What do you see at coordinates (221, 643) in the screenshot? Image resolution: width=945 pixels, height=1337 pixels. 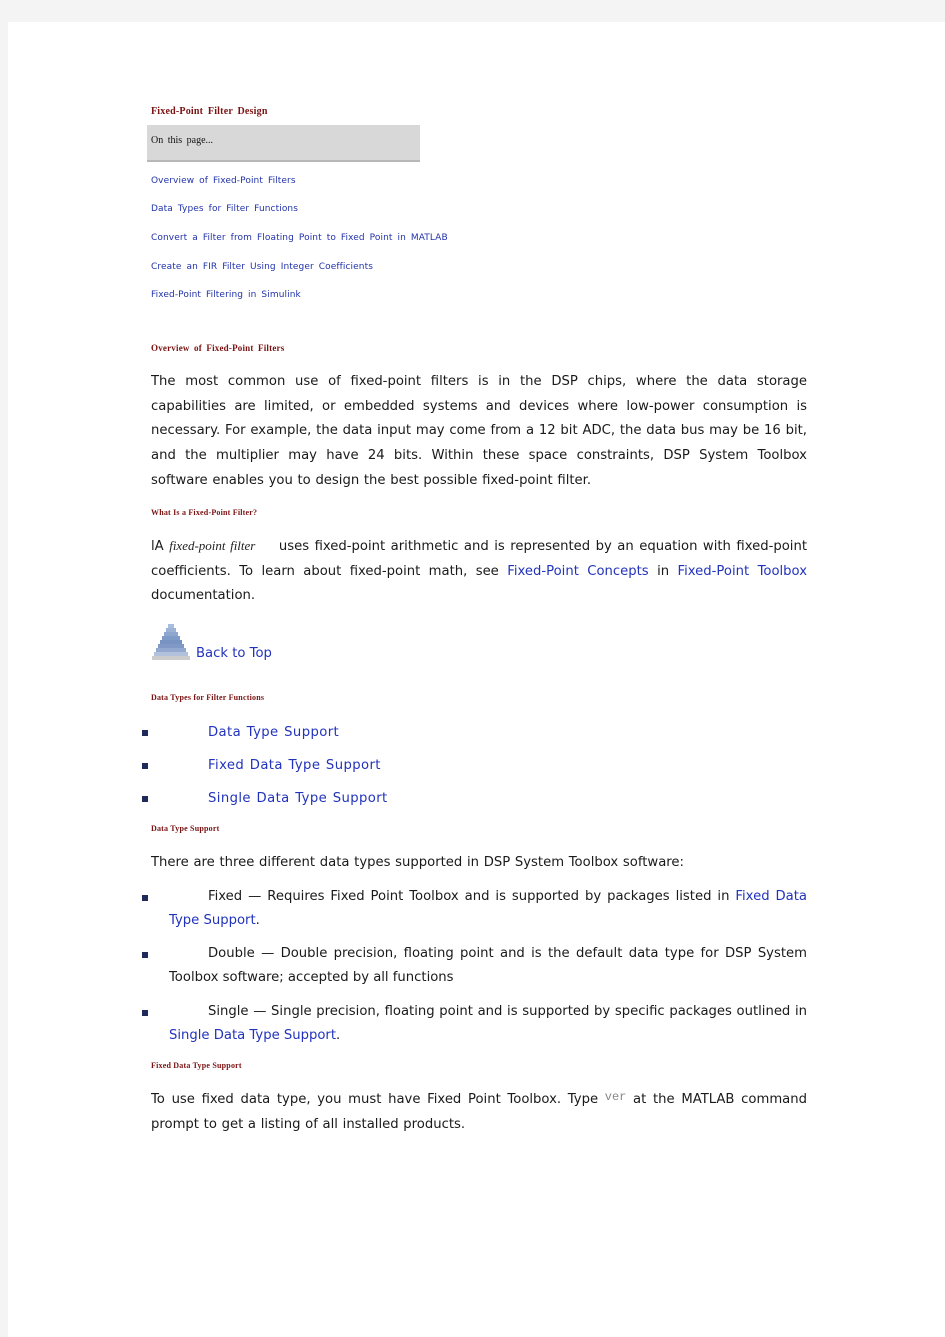 I see `back-to-top: Back to Top` at bounding box center [221, 643].